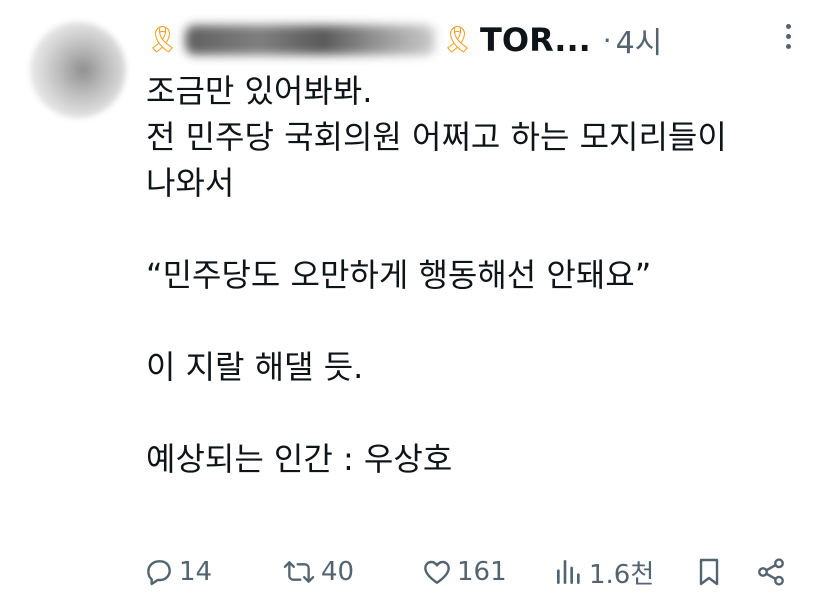  I want to click on retweet-count: 40, so click(338, 572).